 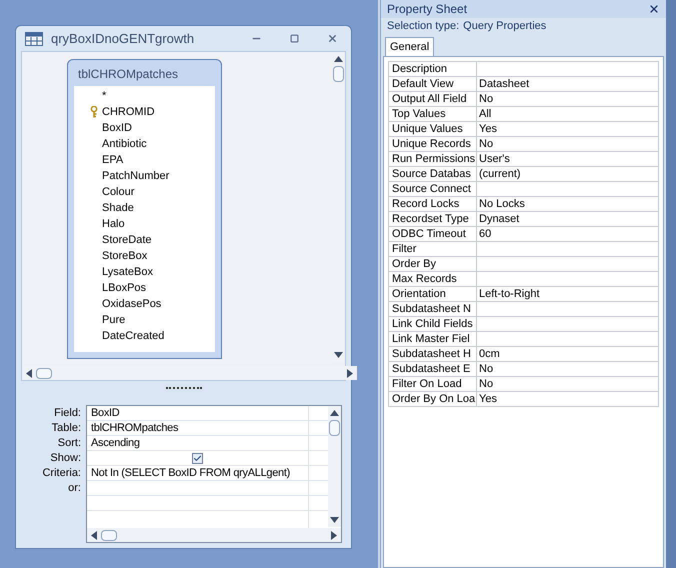 I want to click on grid-cell-text: Ascending, so click(x=115, y=443).